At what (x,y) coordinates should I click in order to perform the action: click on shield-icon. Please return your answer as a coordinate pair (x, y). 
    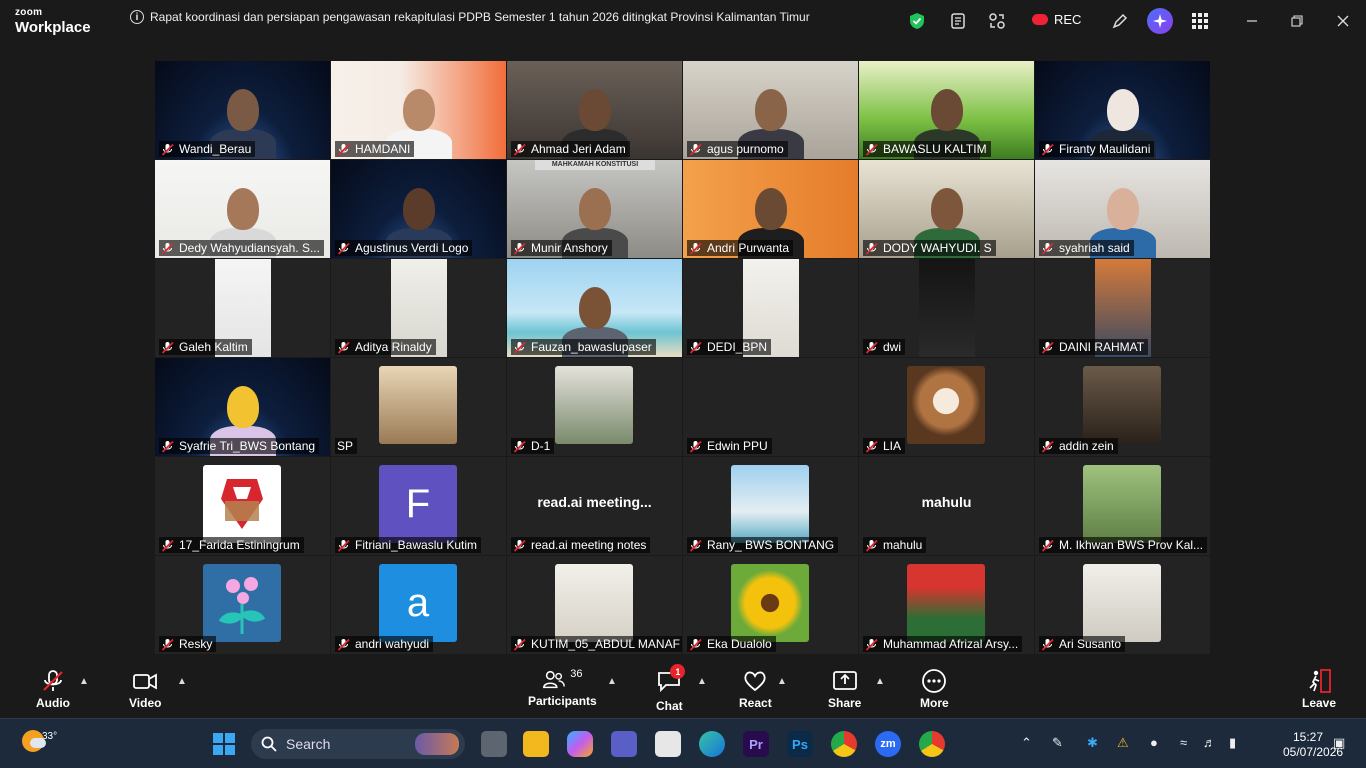
    Looking at the image, I should click on (917, 21).